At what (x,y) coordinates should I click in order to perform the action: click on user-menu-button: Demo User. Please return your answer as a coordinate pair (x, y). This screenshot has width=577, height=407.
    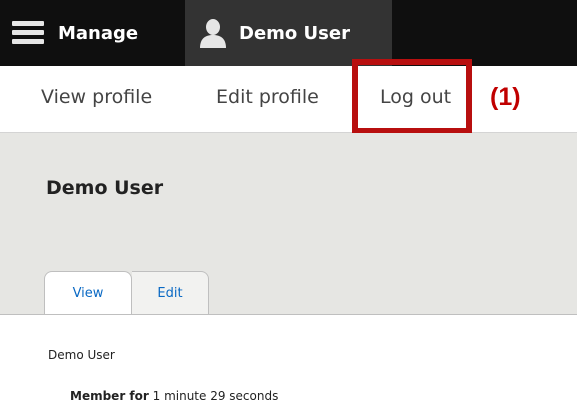
    Looking at the image, I should click on (288, 33).